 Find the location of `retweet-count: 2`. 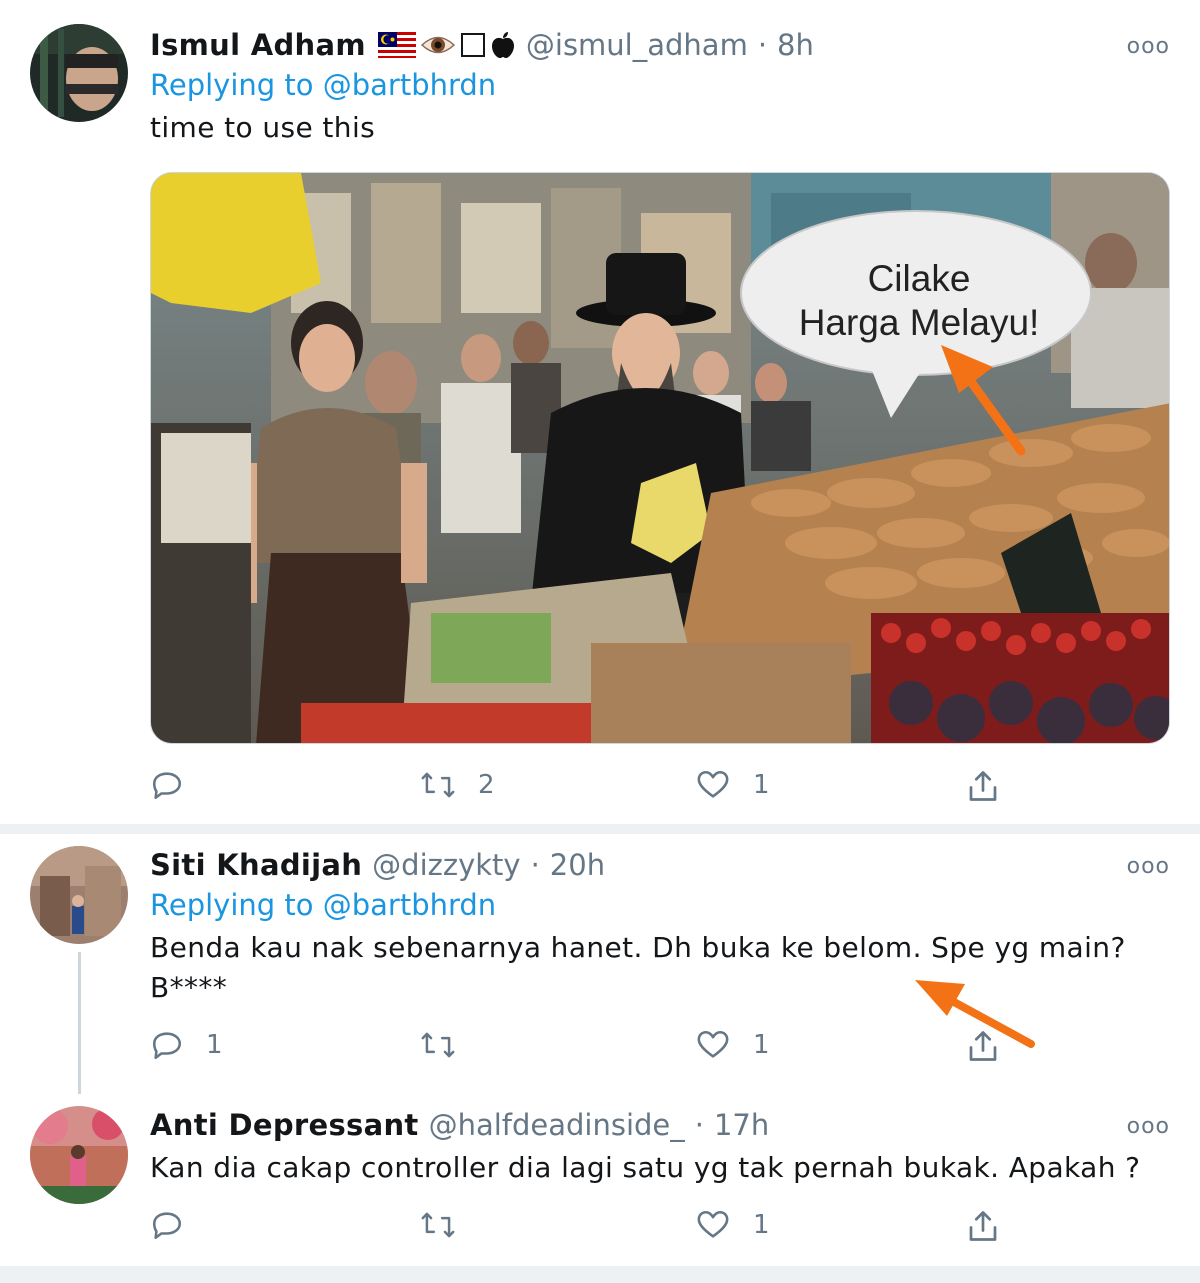

retweet-count: 2 is located at coordinates (486, 785).